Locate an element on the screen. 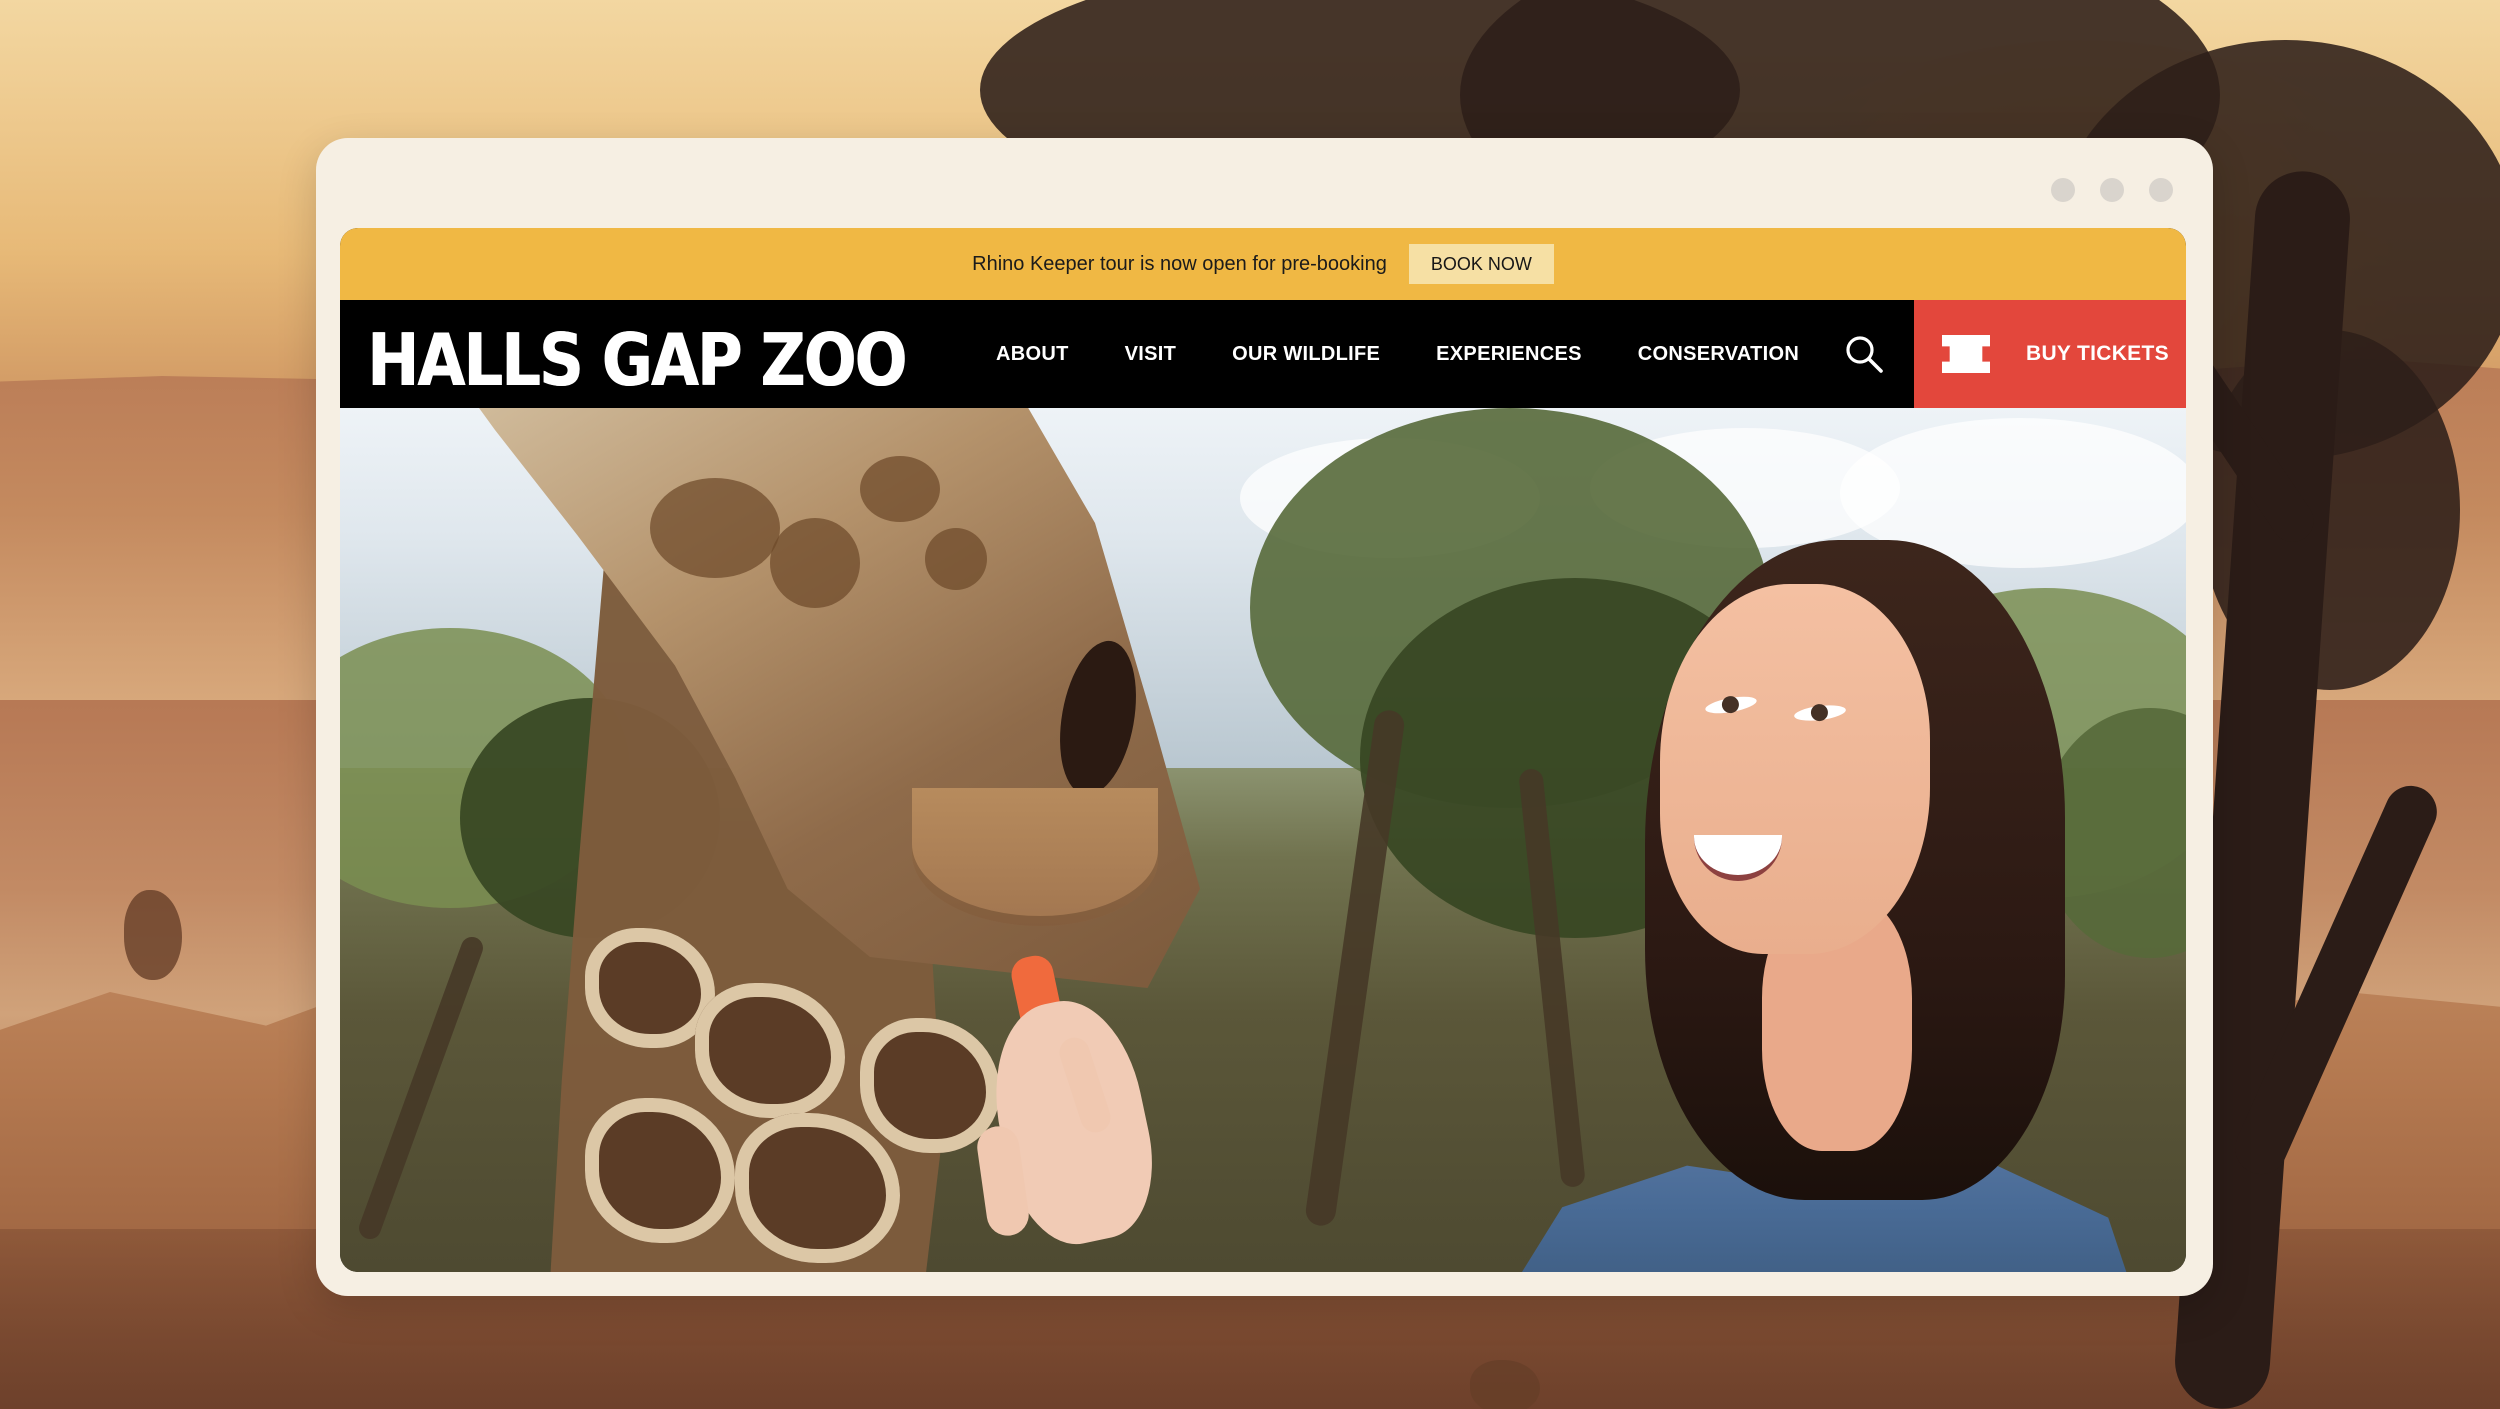 Image resolution: width=2500 pixels, height=1409 pixels. nav-visit: VISIT is located at coordinates (1151, 354).